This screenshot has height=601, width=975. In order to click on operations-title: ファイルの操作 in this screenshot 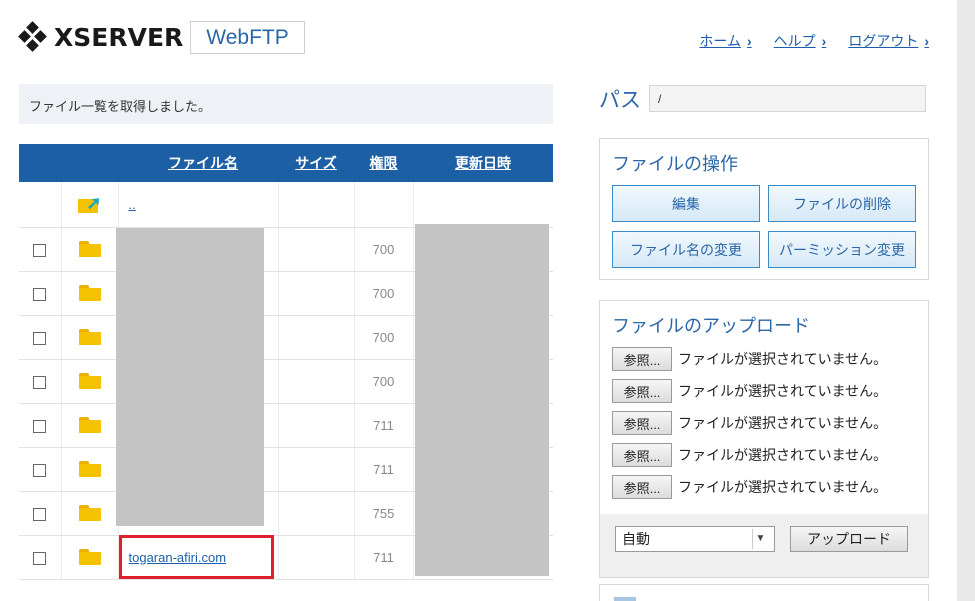, I will do `click(675, 164)`.